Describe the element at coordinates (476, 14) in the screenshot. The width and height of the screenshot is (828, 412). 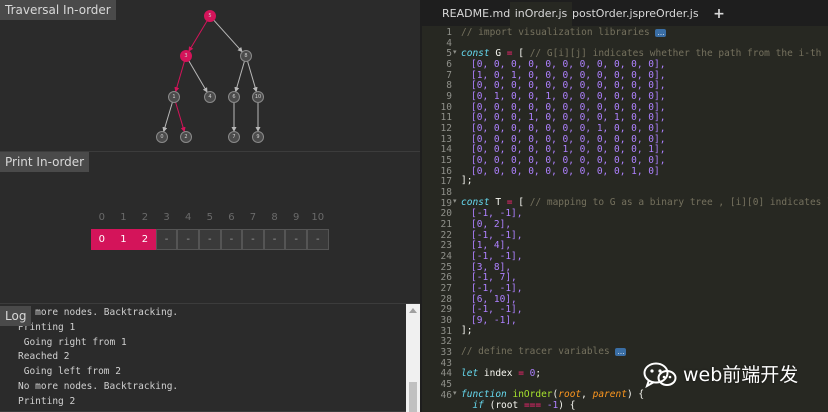
I see `tab-readme: README.md` at that location.